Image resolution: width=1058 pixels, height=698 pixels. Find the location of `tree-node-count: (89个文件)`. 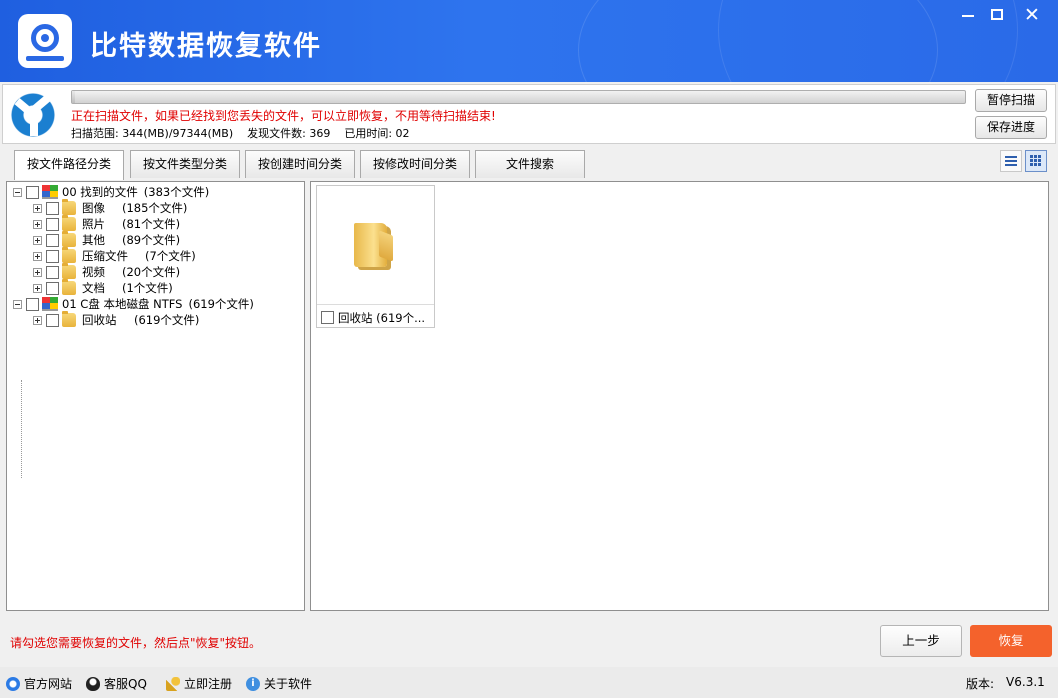

tree-node-count: (89个文件) is located at coordinates (151, 240).